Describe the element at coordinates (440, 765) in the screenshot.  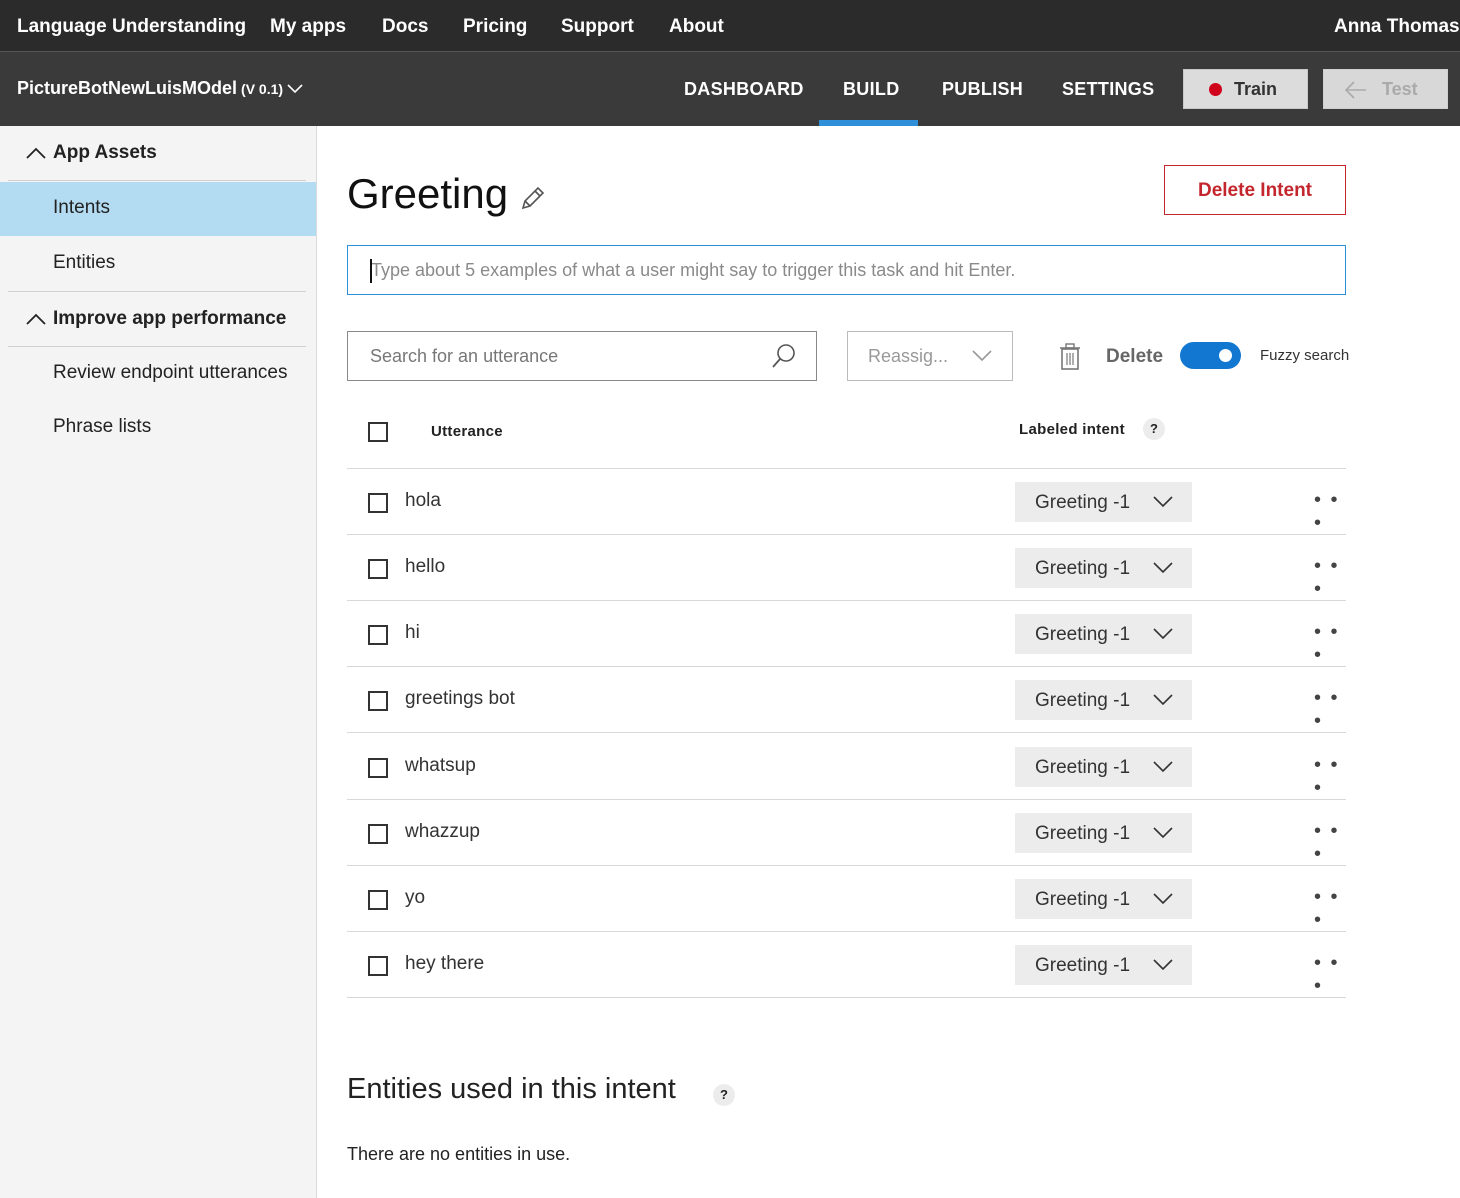
I see `utterance-text: whatsup` at that location.